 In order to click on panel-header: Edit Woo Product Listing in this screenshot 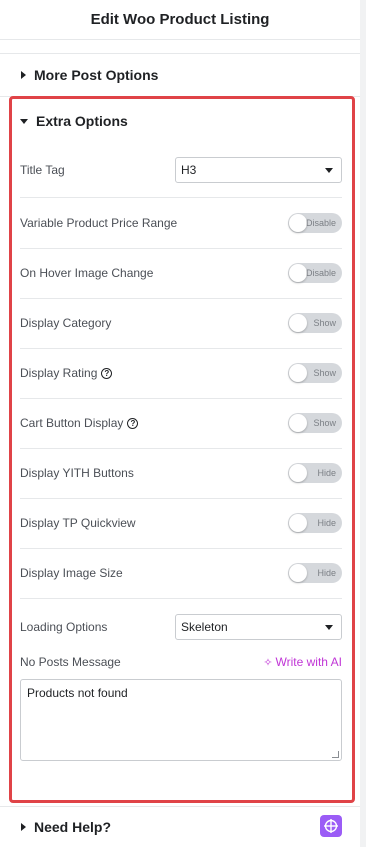, I will do `click(180, 20)`.